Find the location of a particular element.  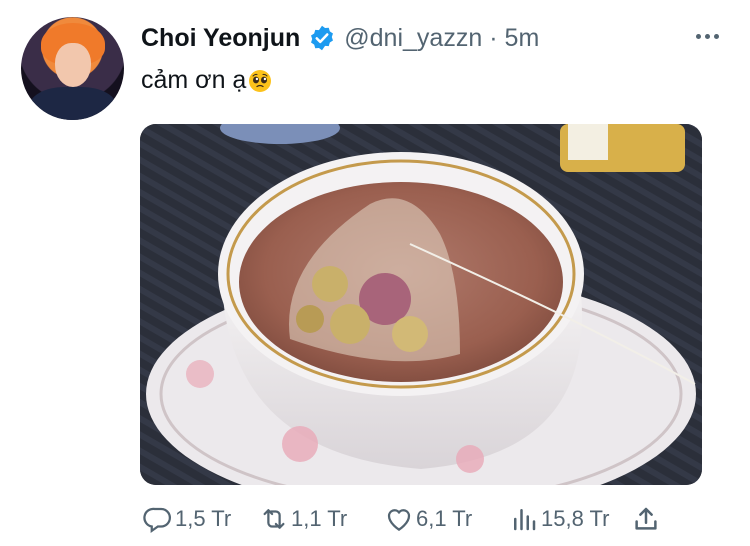

views-bar-chart-icon is located at coordinates (525, 520).